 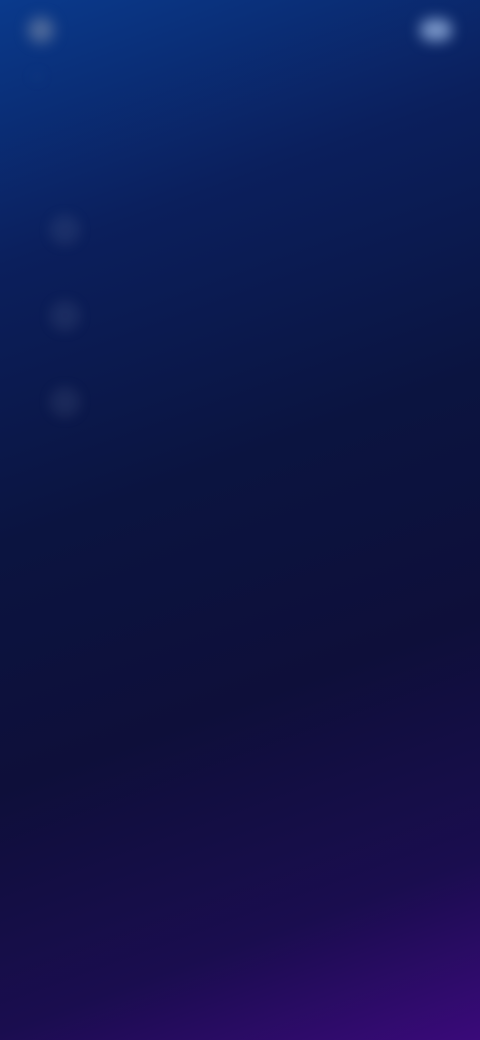 What do you see at coordinates (436, 30) in the screenshot?
I see `toggle-icon` at bounding box center [436, 30].